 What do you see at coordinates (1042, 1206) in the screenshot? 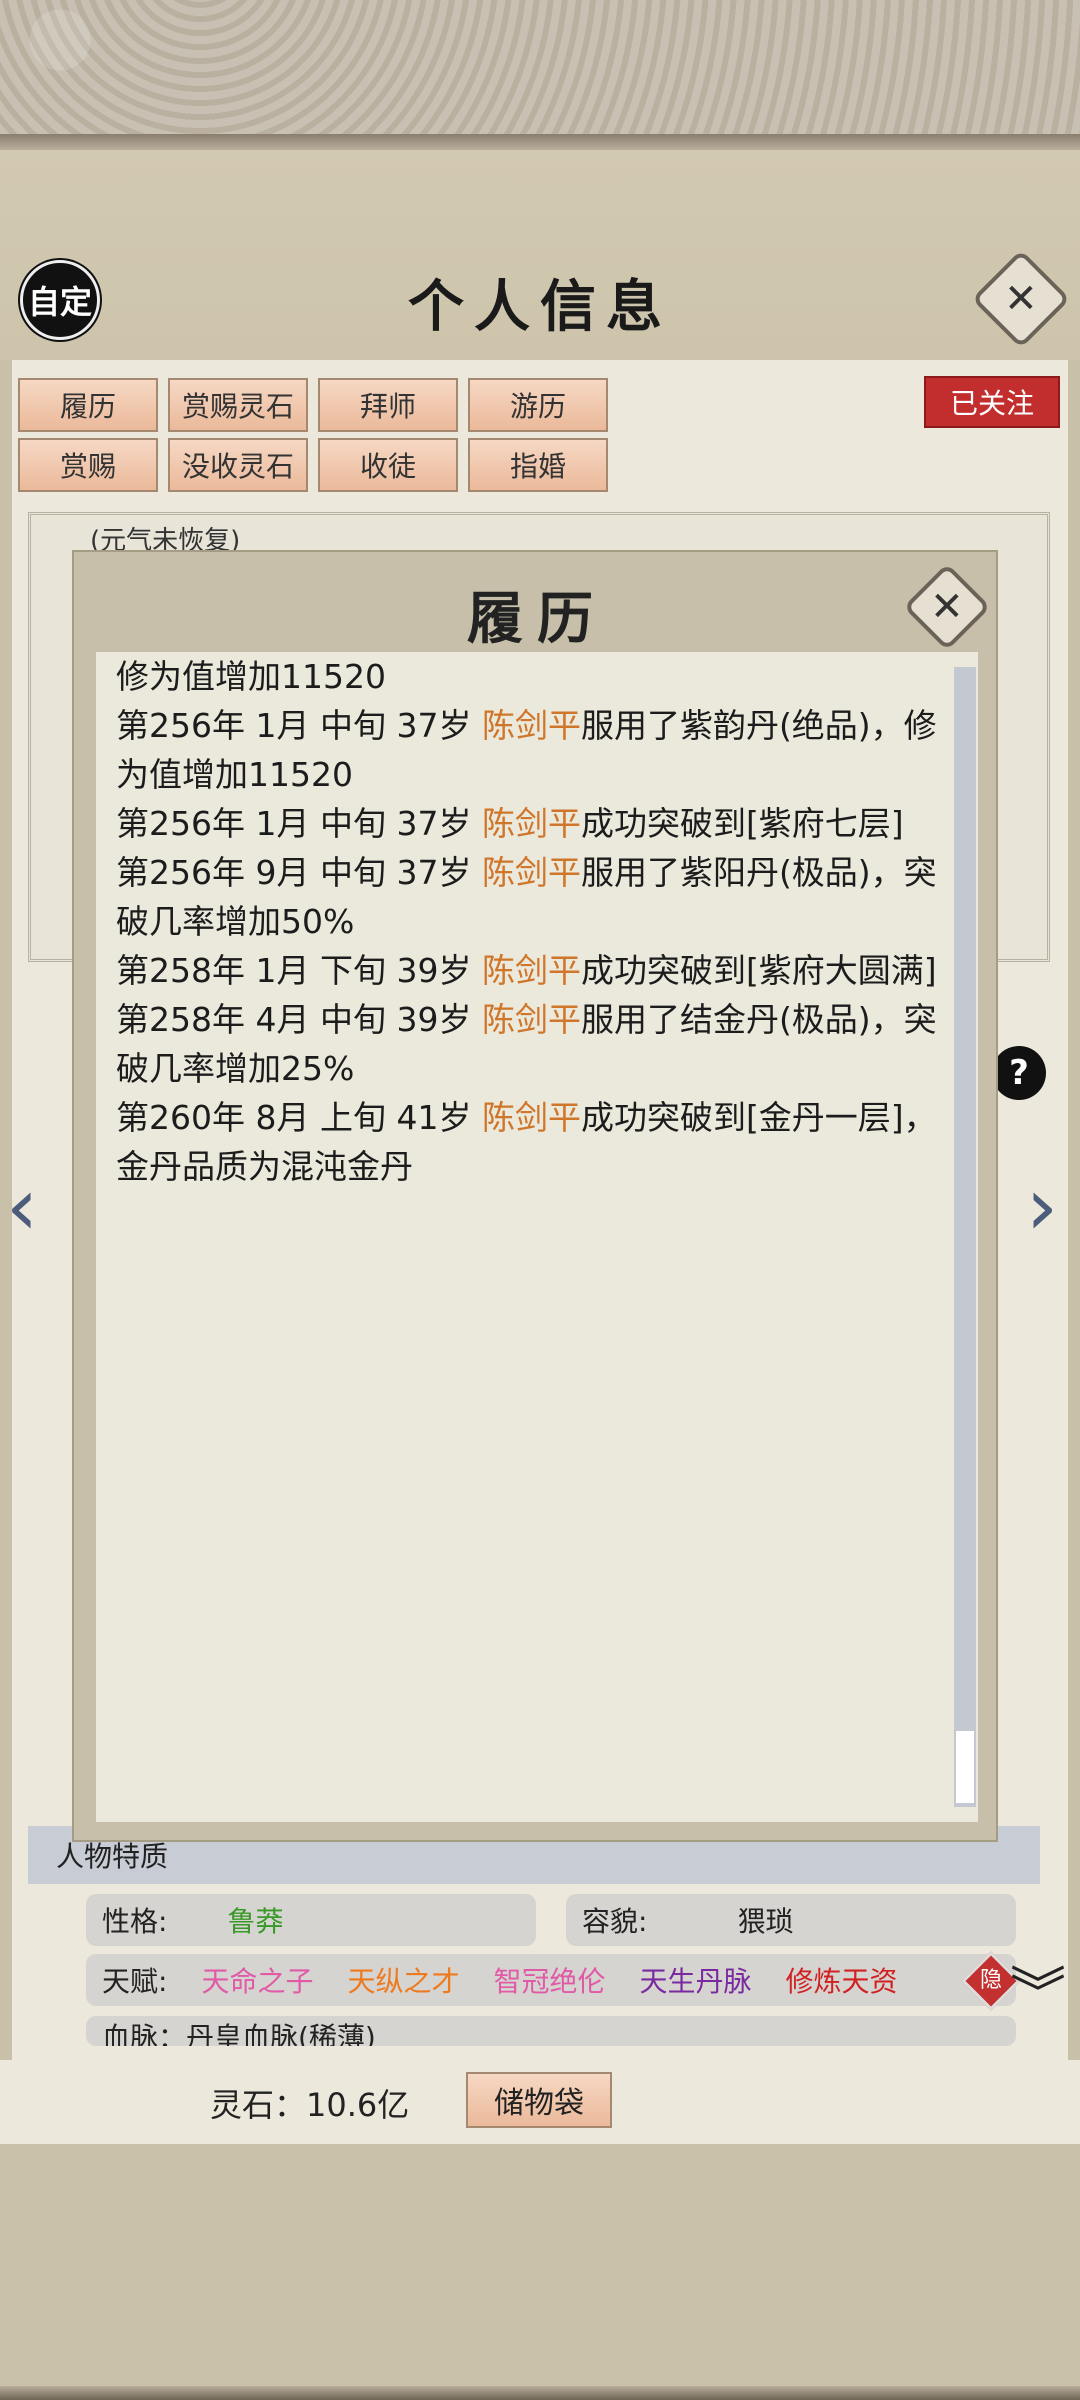
I see `chevron-right-icon: ›` at bounding box center [1042, 1206].